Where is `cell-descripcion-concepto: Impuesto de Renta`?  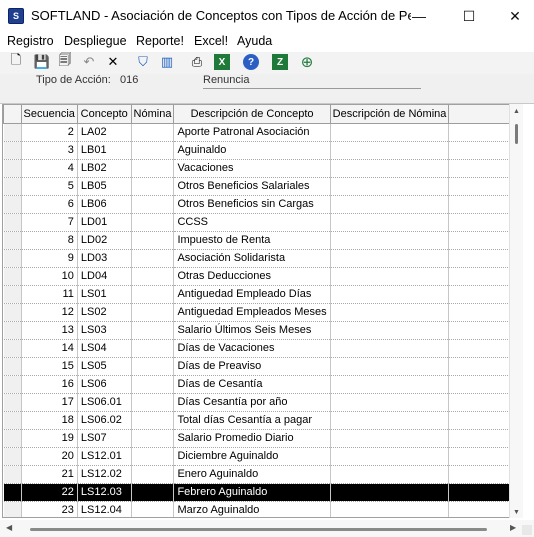
cell-descripcion-concepto: Impuesto de Renta is located at coordinates (252, 240).